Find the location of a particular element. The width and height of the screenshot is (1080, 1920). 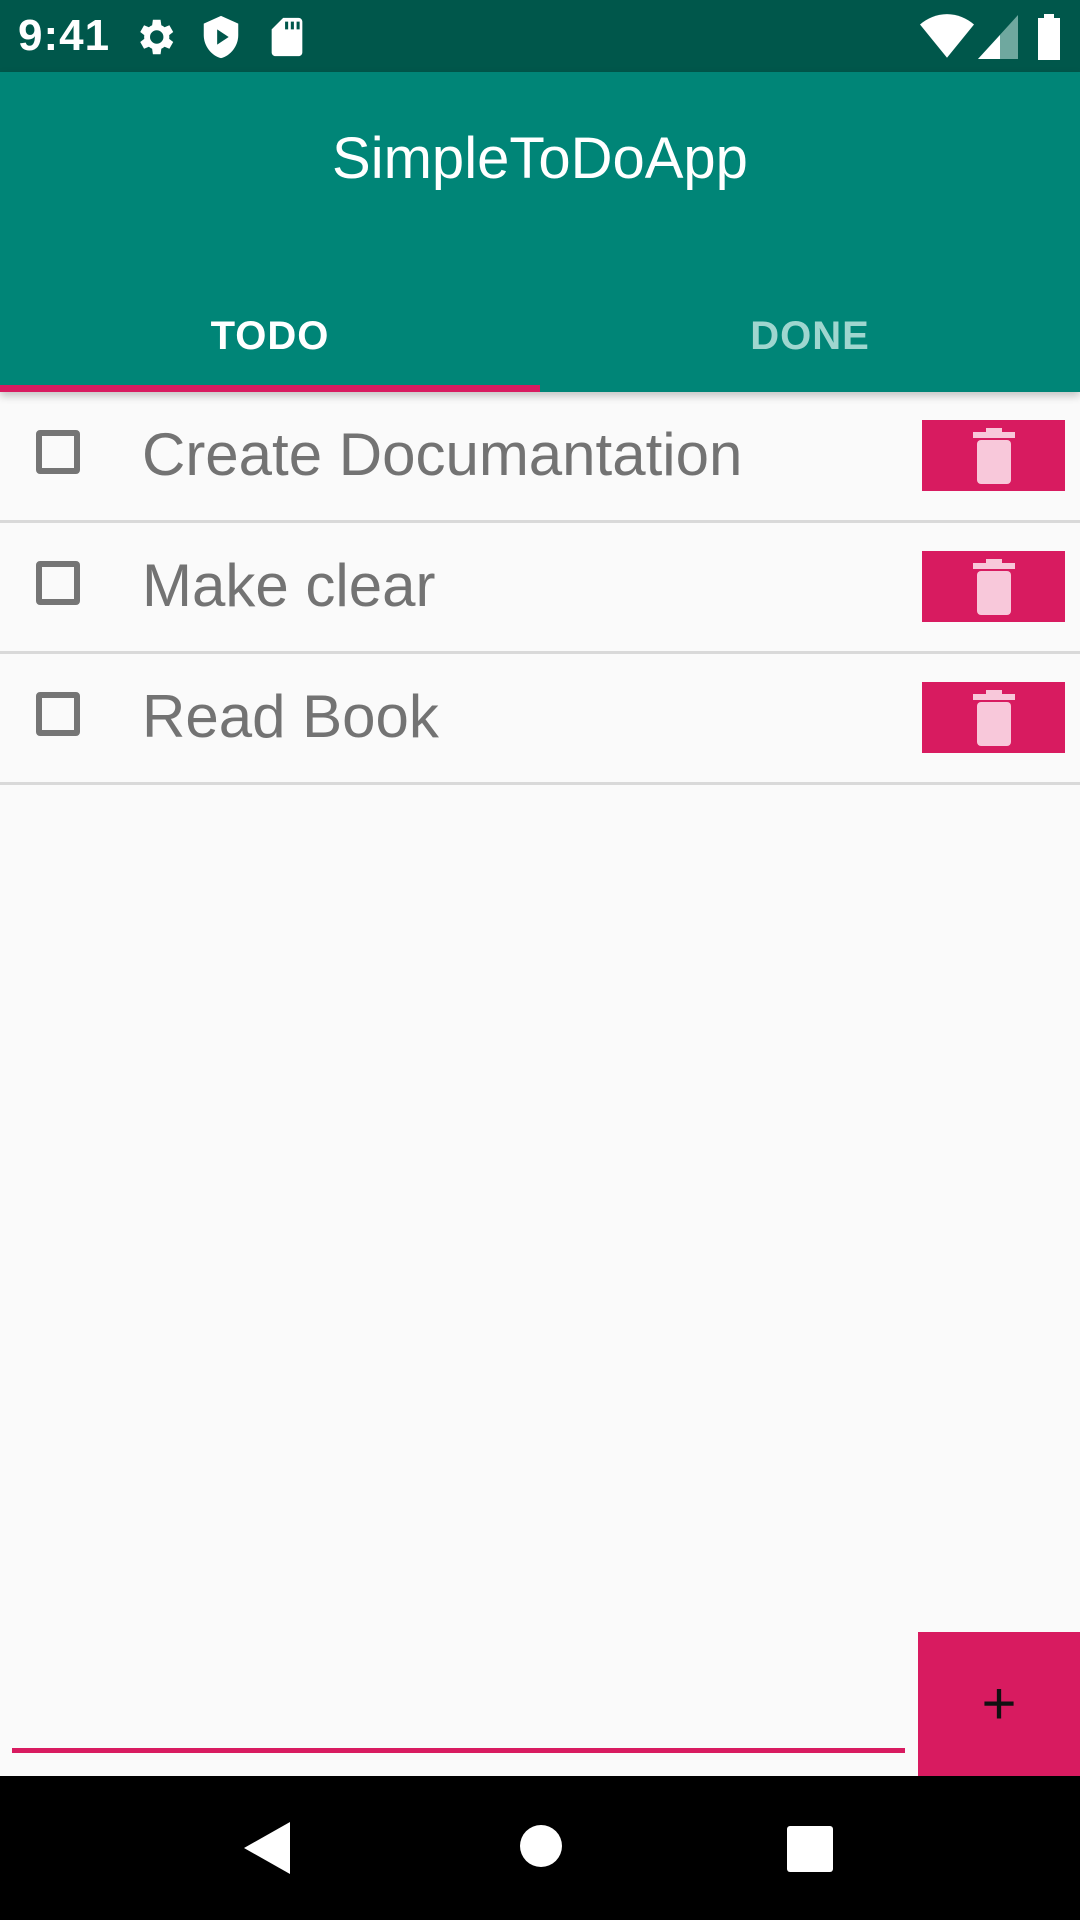

tab-todo: TODO is located at coordinates (270, 336).